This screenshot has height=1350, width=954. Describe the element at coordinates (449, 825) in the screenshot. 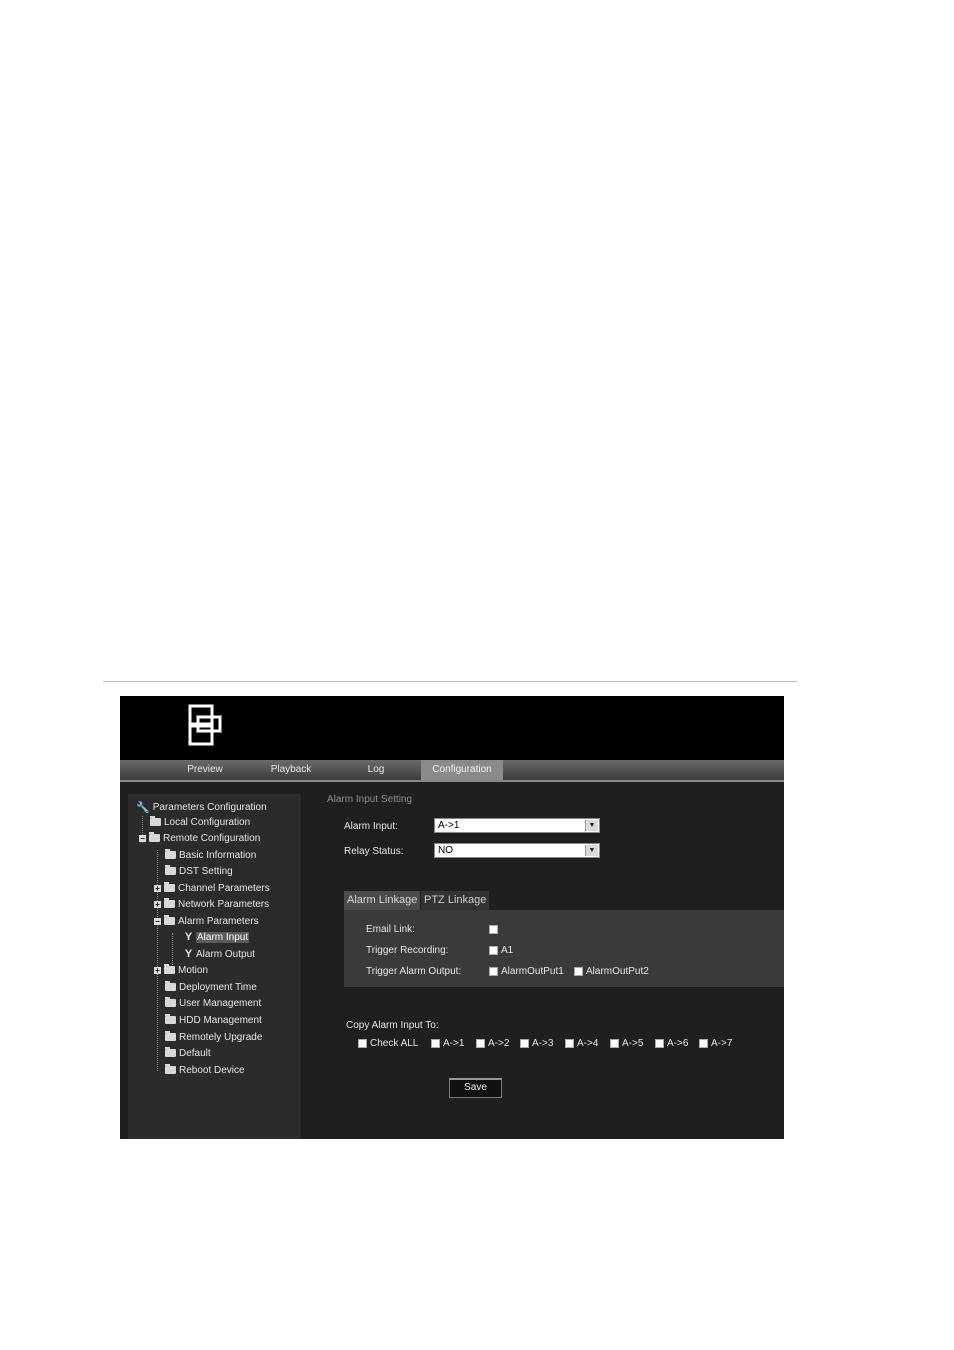

I see `alarm-input-value: A->1` at that location.